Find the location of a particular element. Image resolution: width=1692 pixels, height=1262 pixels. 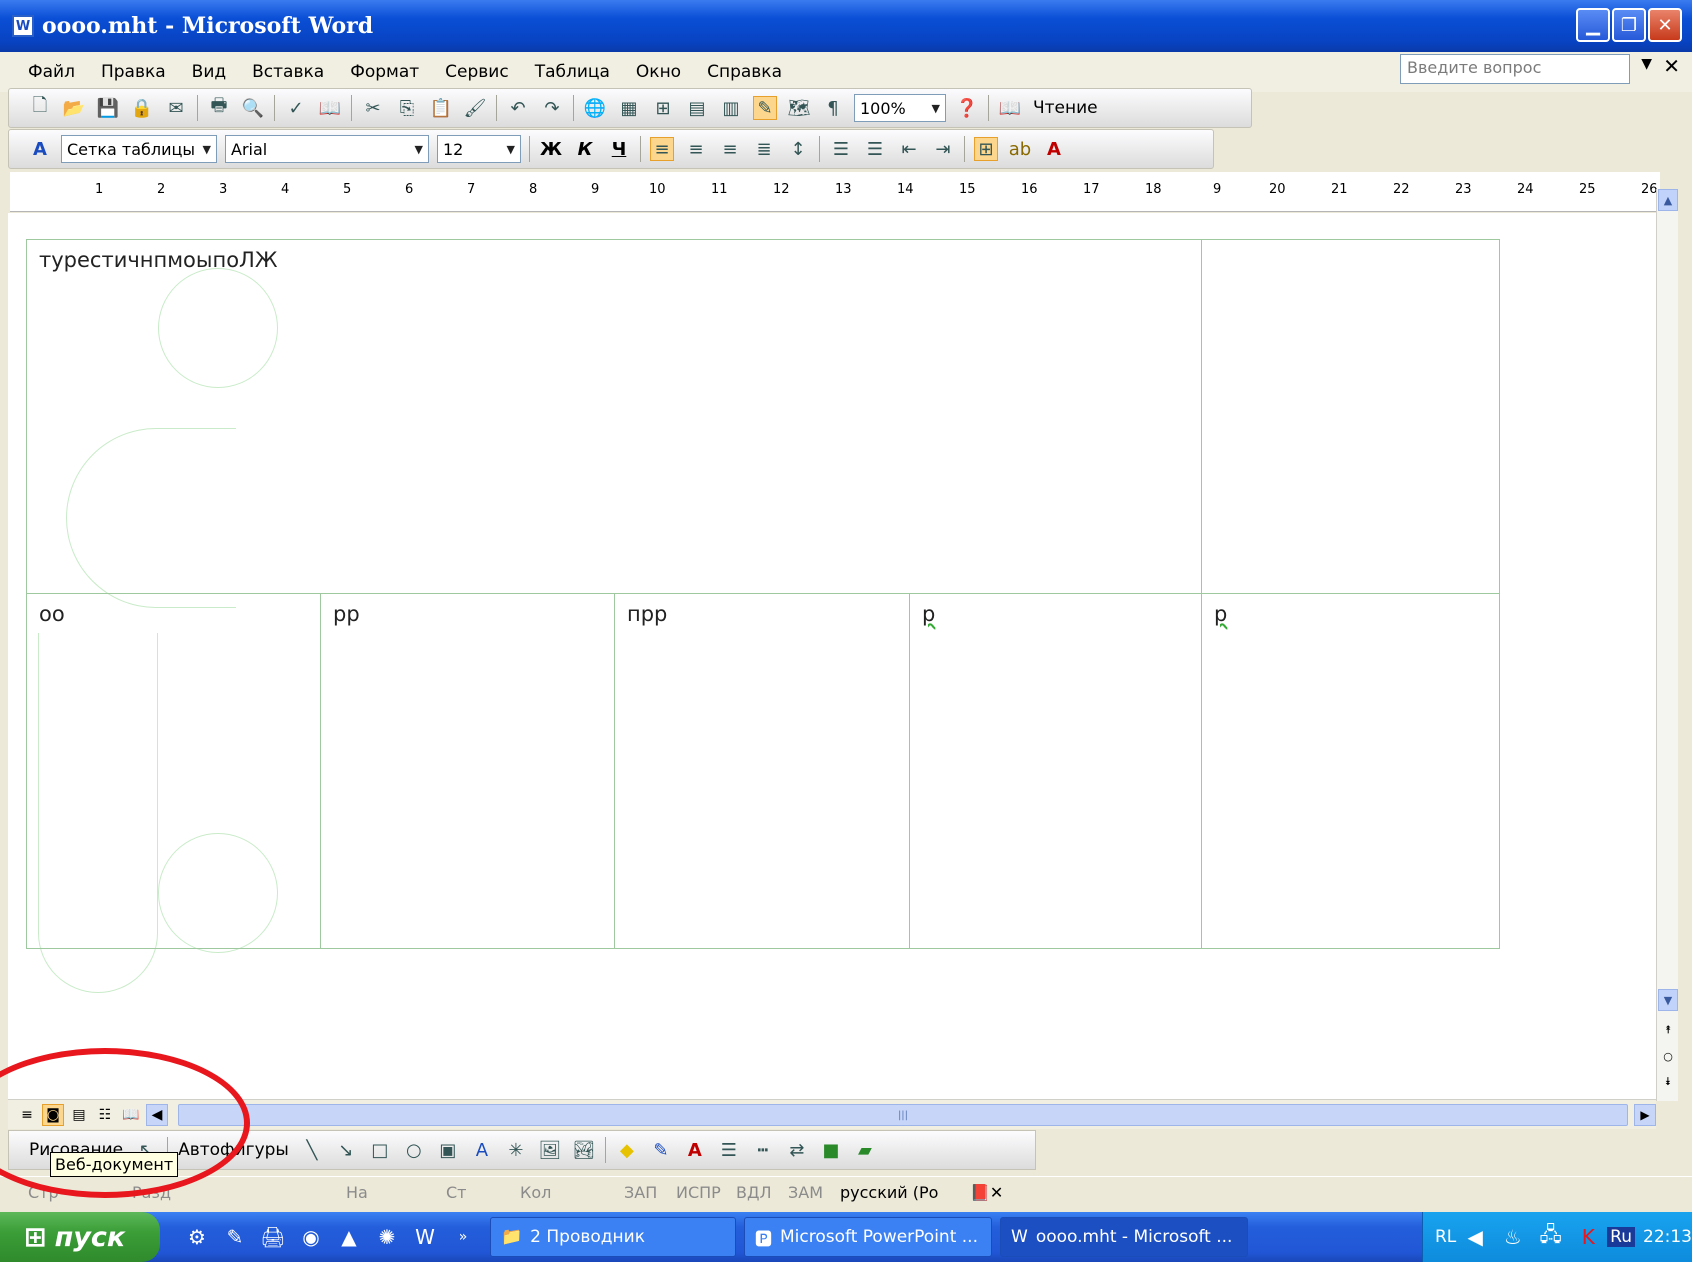

font-size-select: 12 ▼ is located at coordinates (479, 149).